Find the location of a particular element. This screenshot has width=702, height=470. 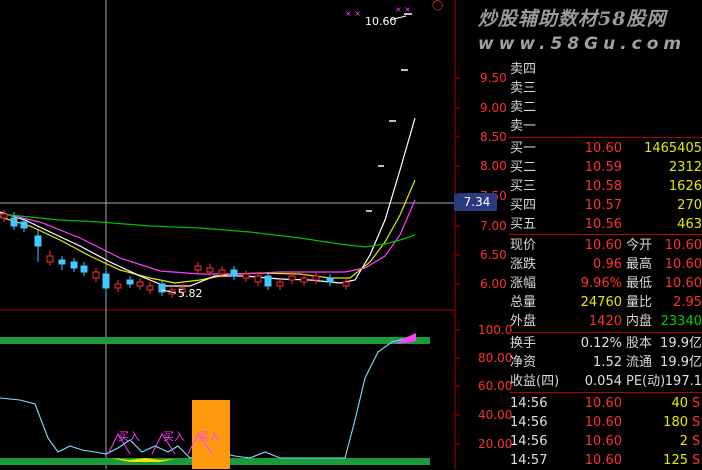

sell-level-row: 卖四 is located at coordinates (580, 69).